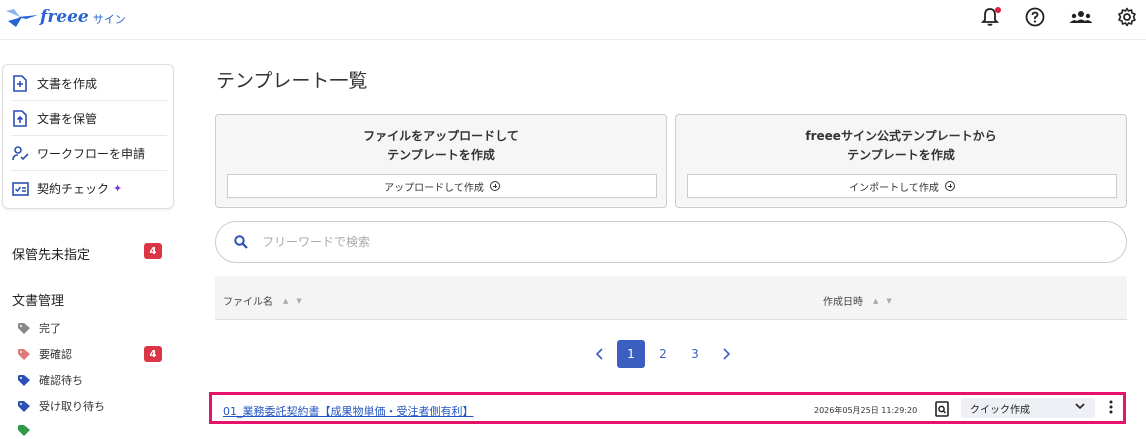 This screenshot has width=1146, height=439. I want to click on sparkle-icon: ✦, so click(118, 188).